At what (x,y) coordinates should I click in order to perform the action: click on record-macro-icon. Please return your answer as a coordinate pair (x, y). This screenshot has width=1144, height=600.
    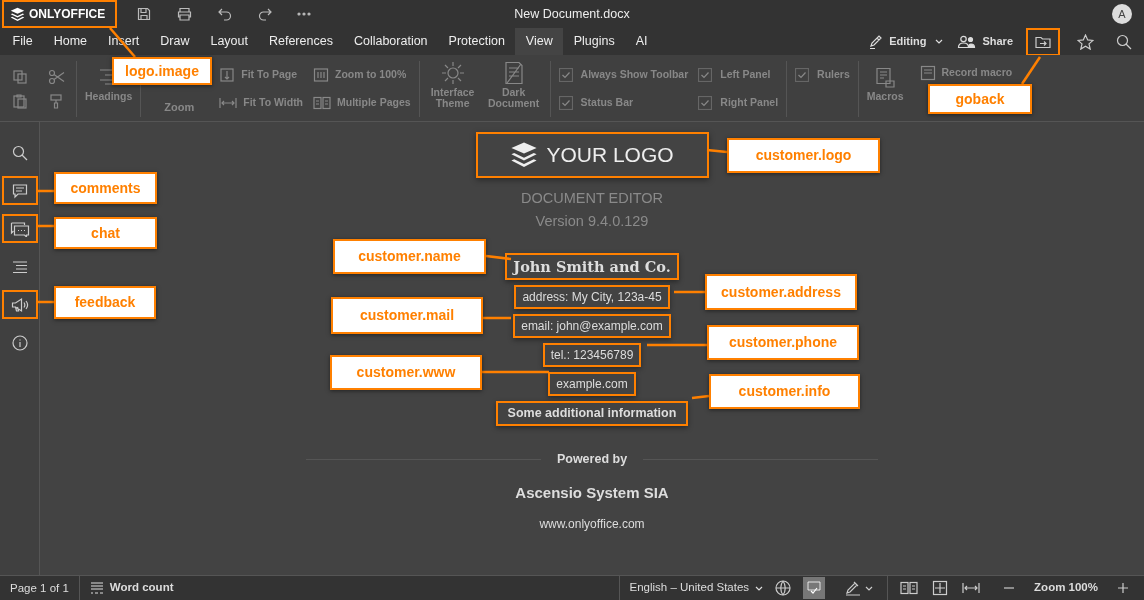
    Looking at the image, I should click on (927, 73).